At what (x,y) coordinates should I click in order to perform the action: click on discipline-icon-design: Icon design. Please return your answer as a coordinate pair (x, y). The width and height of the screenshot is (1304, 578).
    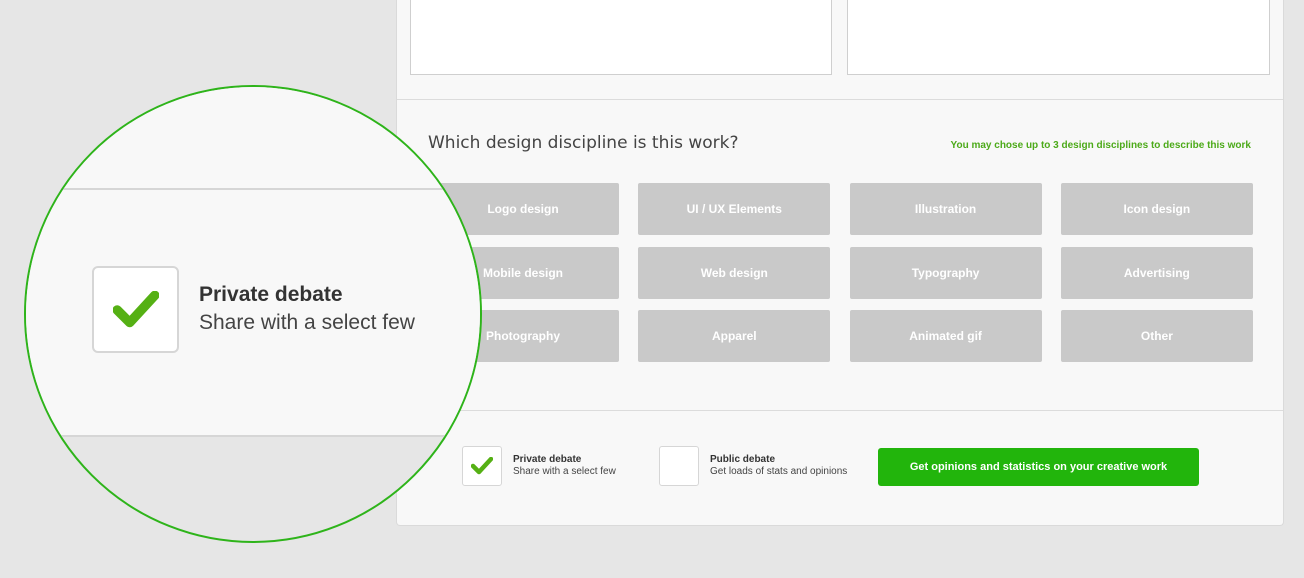
    Looking at the image, I should click on (1156, 209).